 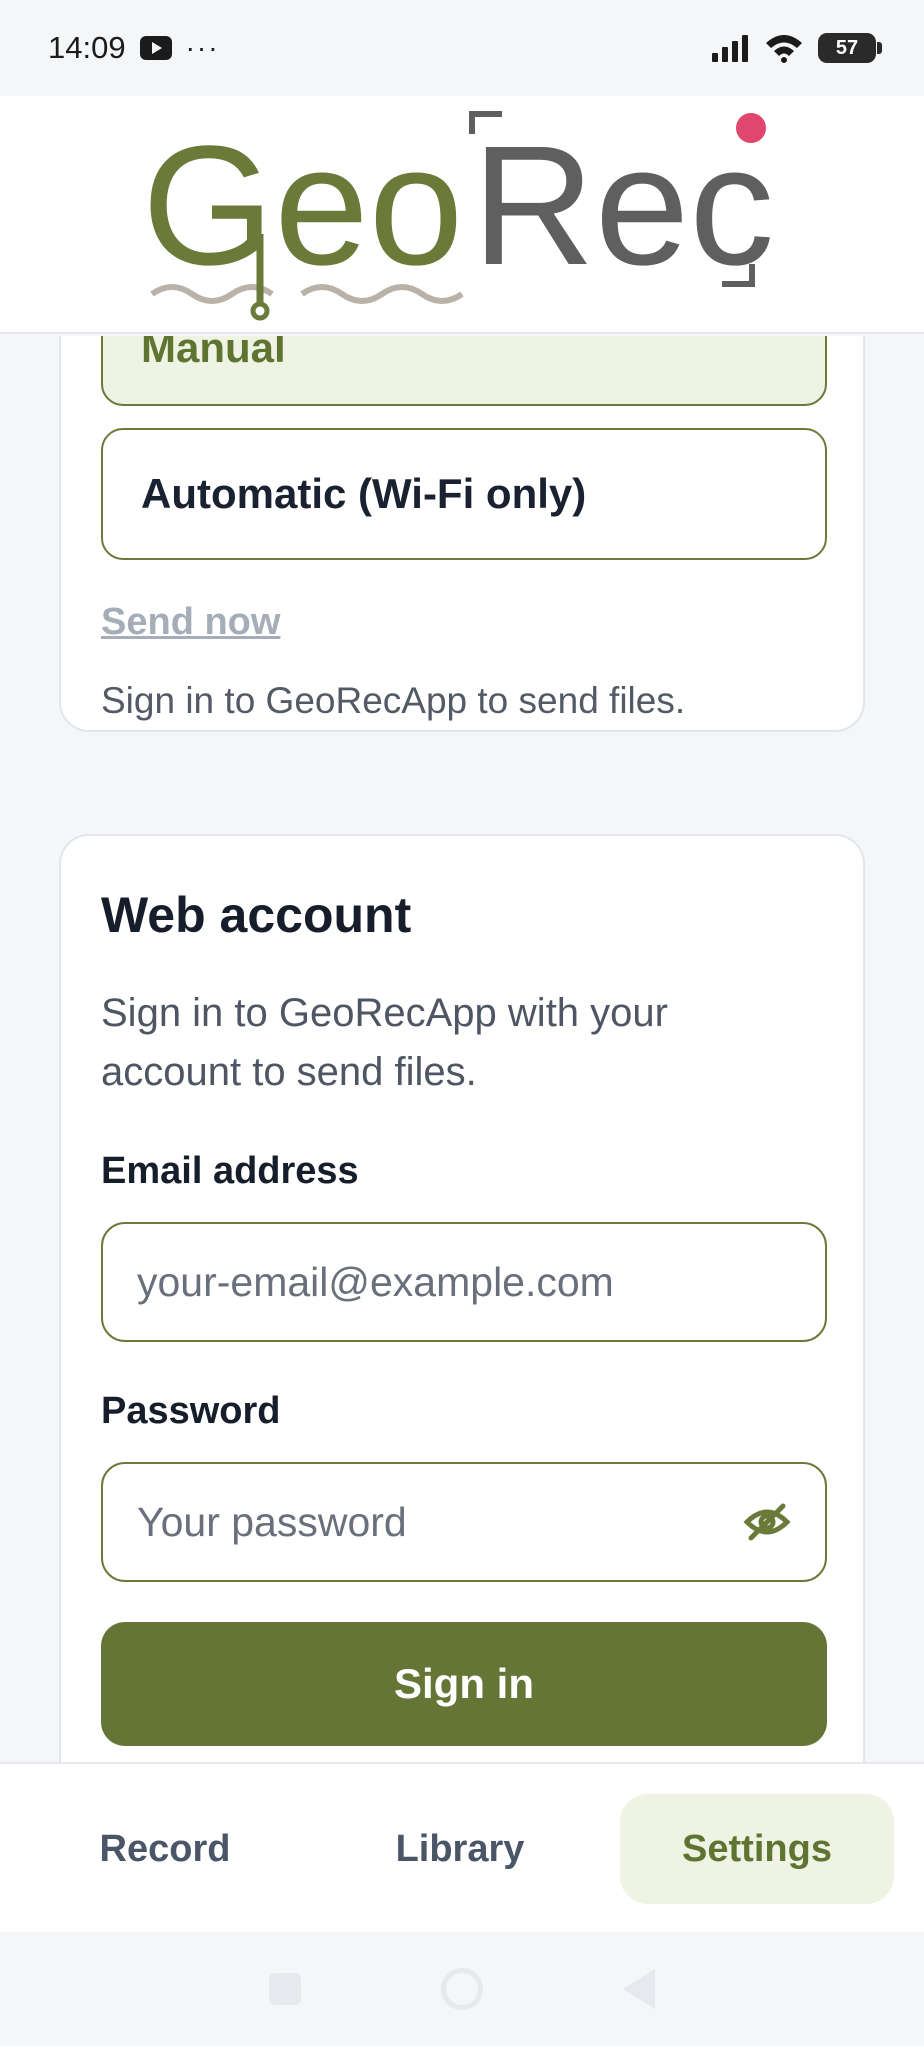 I want to click on nav-tab-settings: Settings, so click(x=757, y=1849).